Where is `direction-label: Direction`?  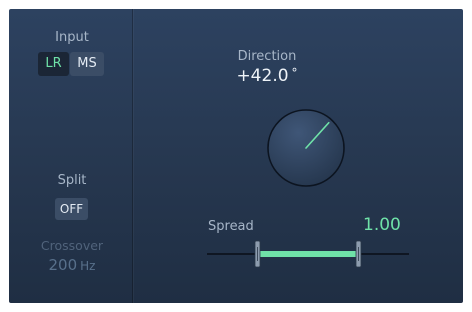 direction-label: Direction is located at coordinates (267, 56).